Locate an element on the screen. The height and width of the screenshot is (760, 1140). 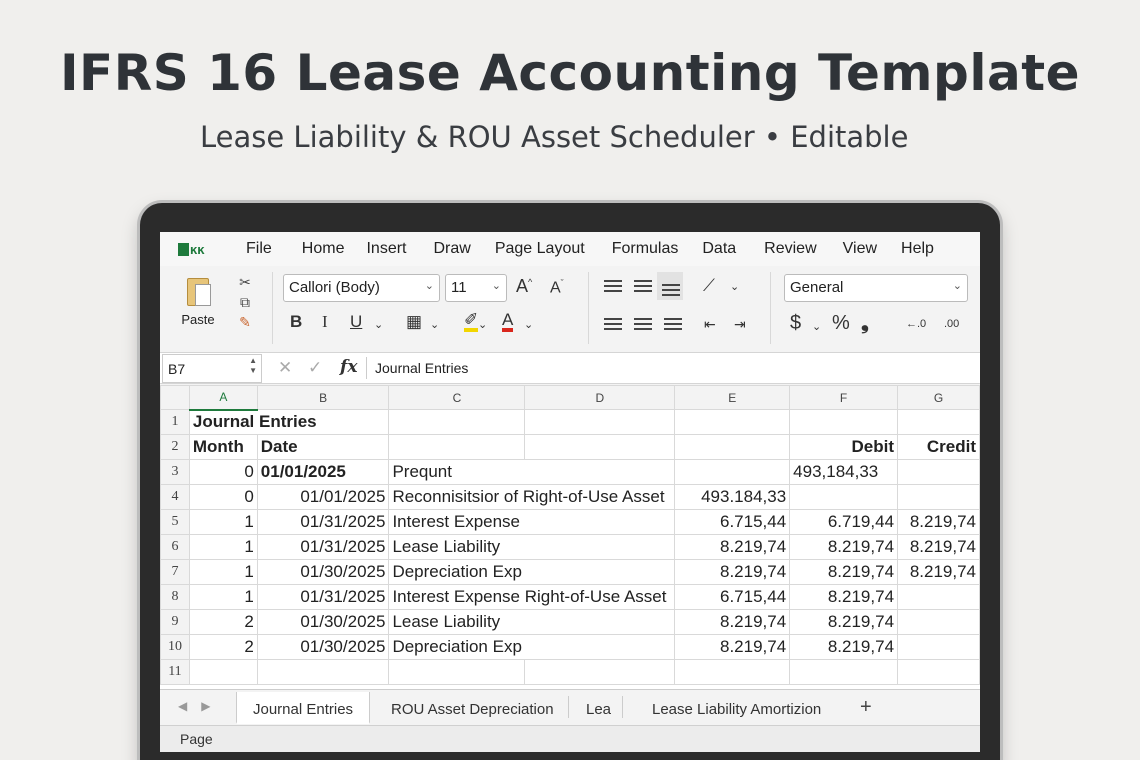
column-header: F is located at coordinates (844, 397).